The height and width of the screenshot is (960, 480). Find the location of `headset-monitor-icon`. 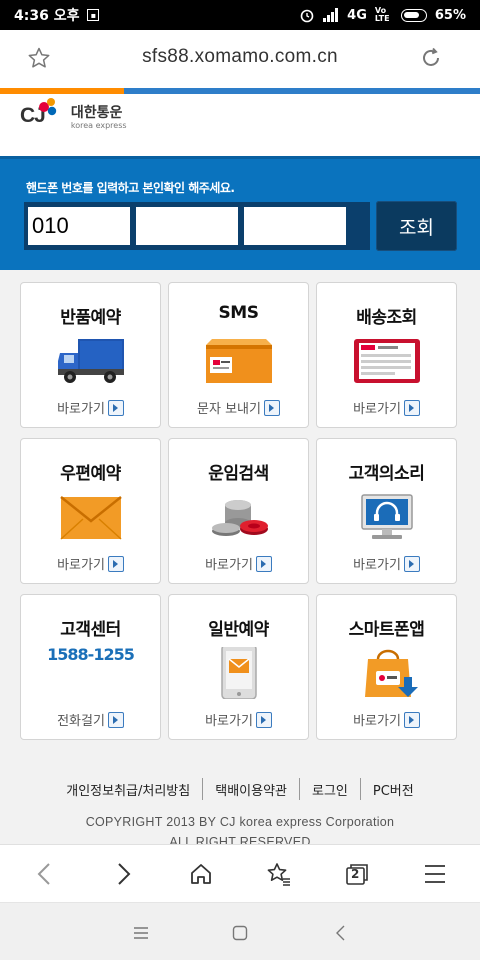

headset-monitor-icon is located at coordinates (387, 516).